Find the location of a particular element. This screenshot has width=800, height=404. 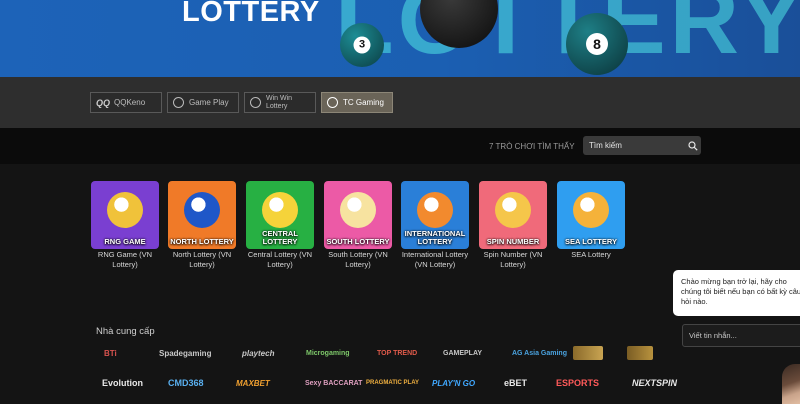

qq-logo-icon: QQ is located at coordinates (103, 102).